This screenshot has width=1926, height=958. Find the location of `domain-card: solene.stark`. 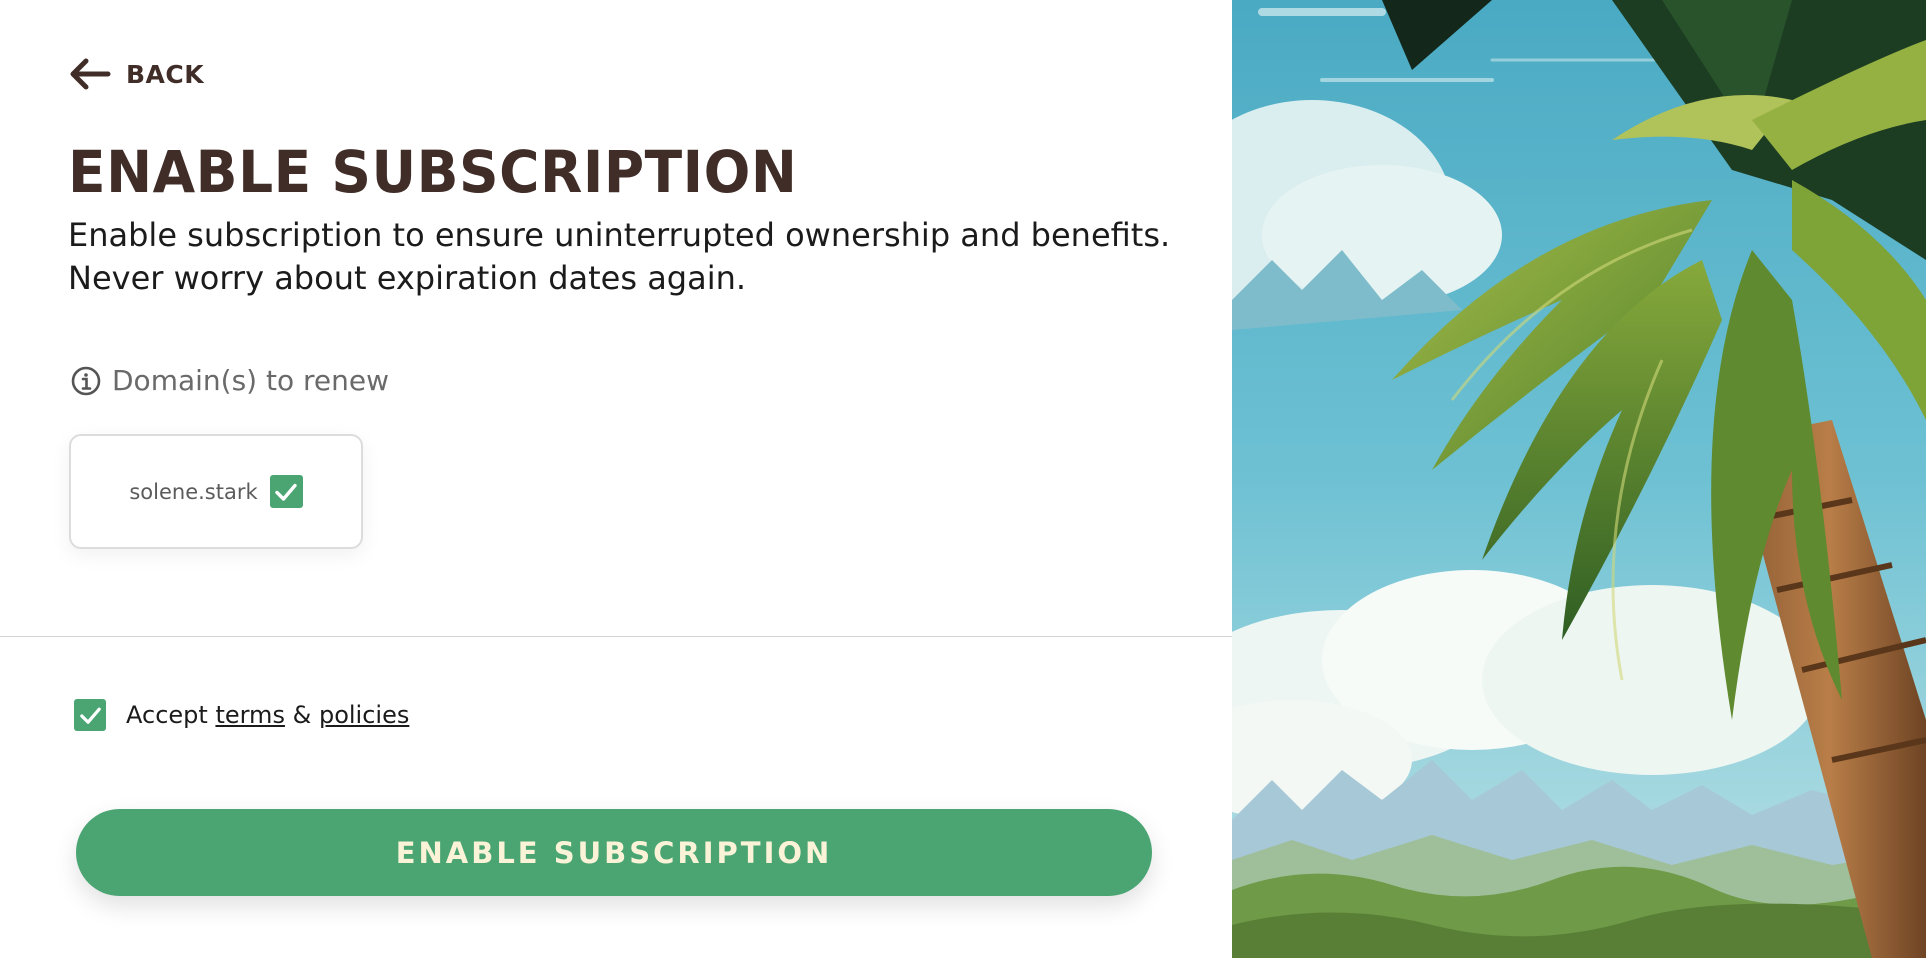

domain-card: solene.stark is located at coordinates (216, 491).